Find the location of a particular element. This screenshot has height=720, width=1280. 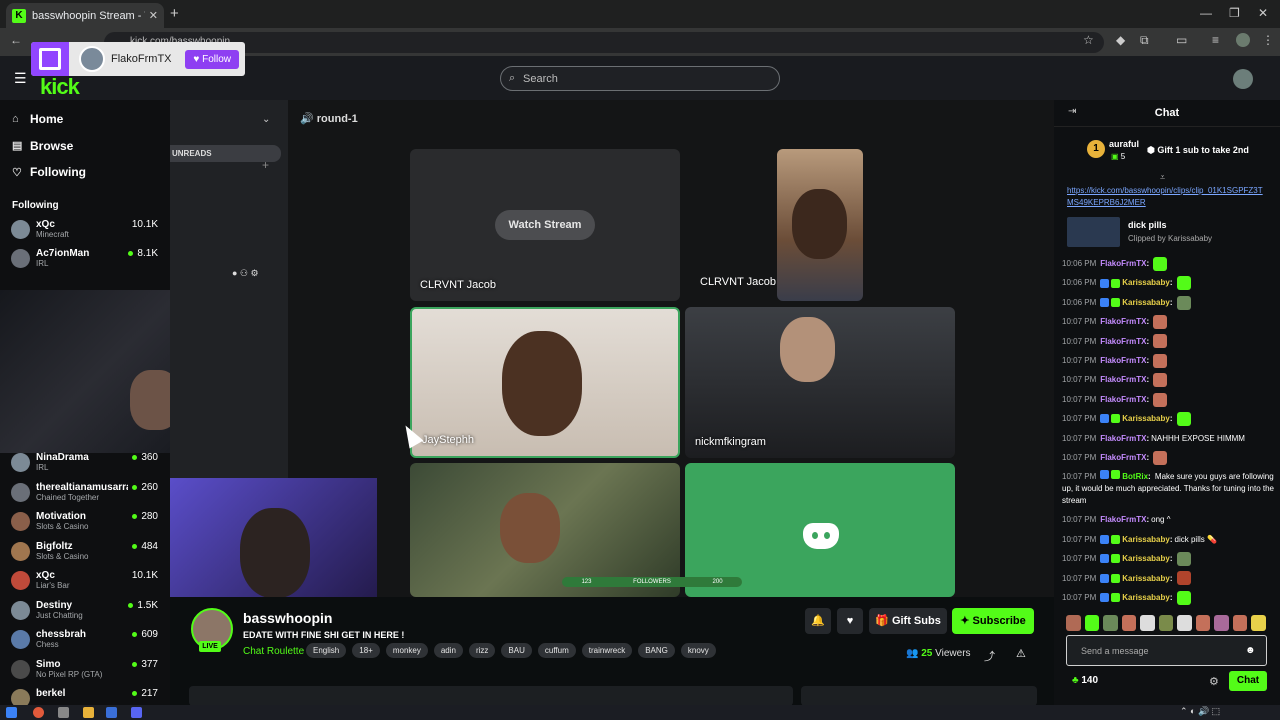

notification-bell-icon: 🔔 is located at coordinates (818, 621).